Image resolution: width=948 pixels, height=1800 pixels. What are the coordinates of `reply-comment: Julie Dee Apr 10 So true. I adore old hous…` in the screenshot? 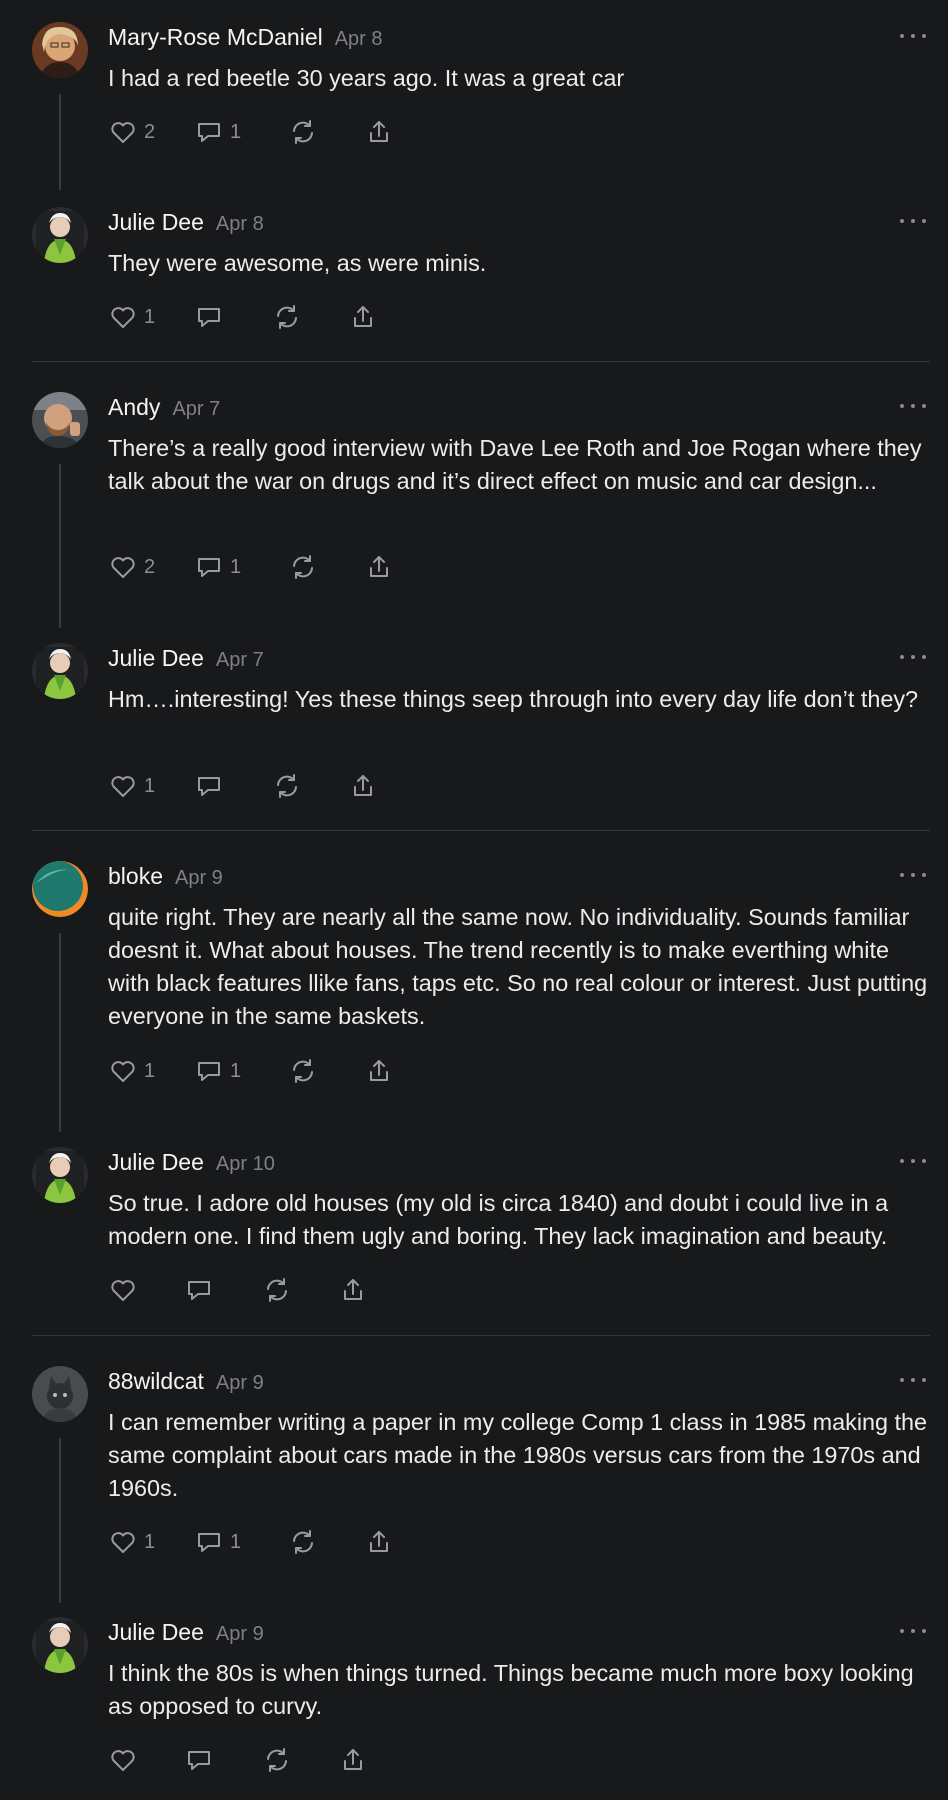 It's located at (474, 1228).